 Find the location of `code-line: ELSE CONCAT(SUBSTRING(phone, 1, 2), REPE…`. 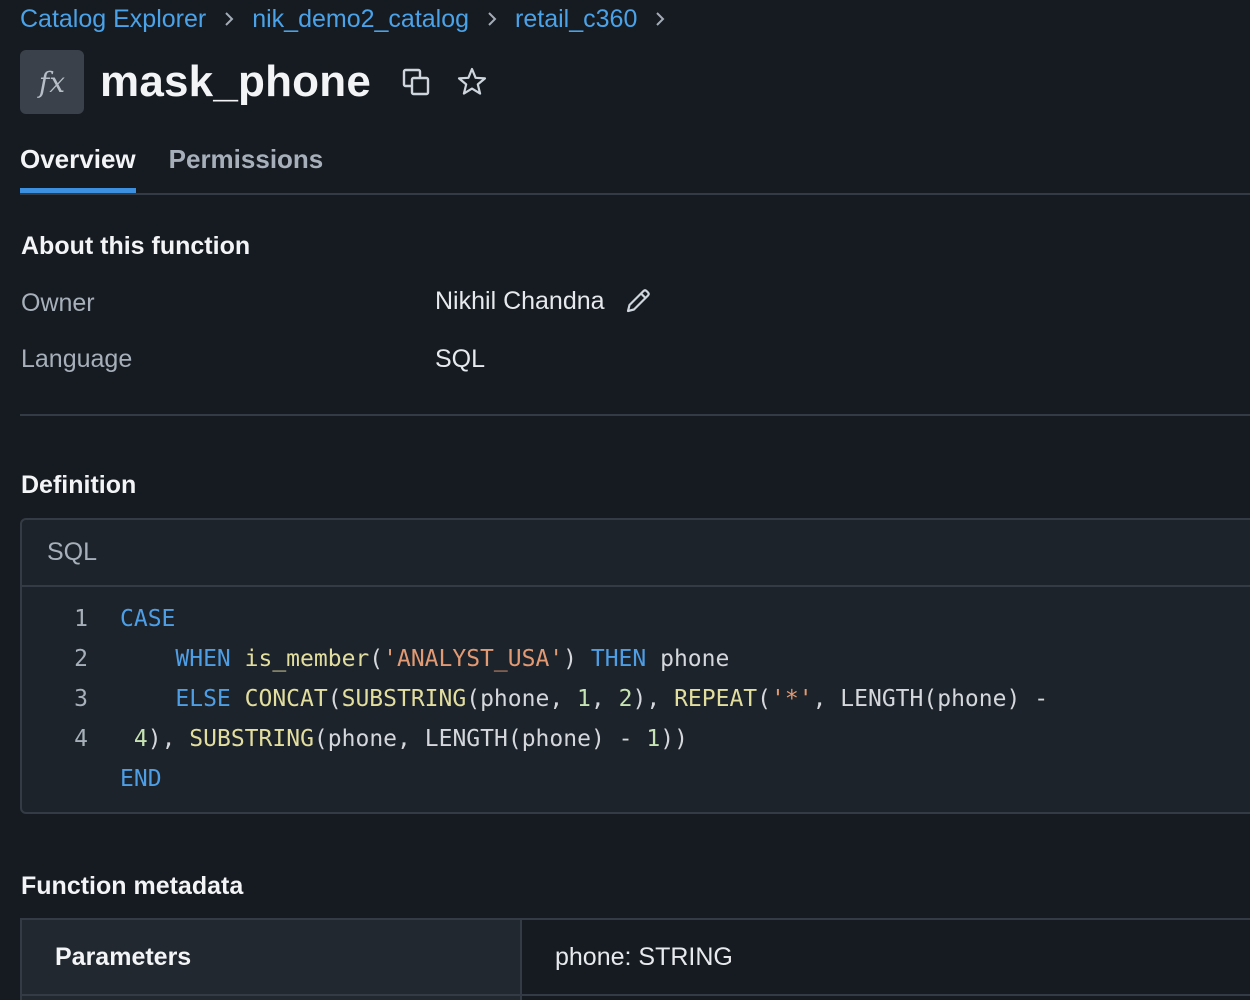

code-line: ELSE CONCAT(SUBSTRING(phone, 1, 2), REPE… is located at coordinates (612, 699).